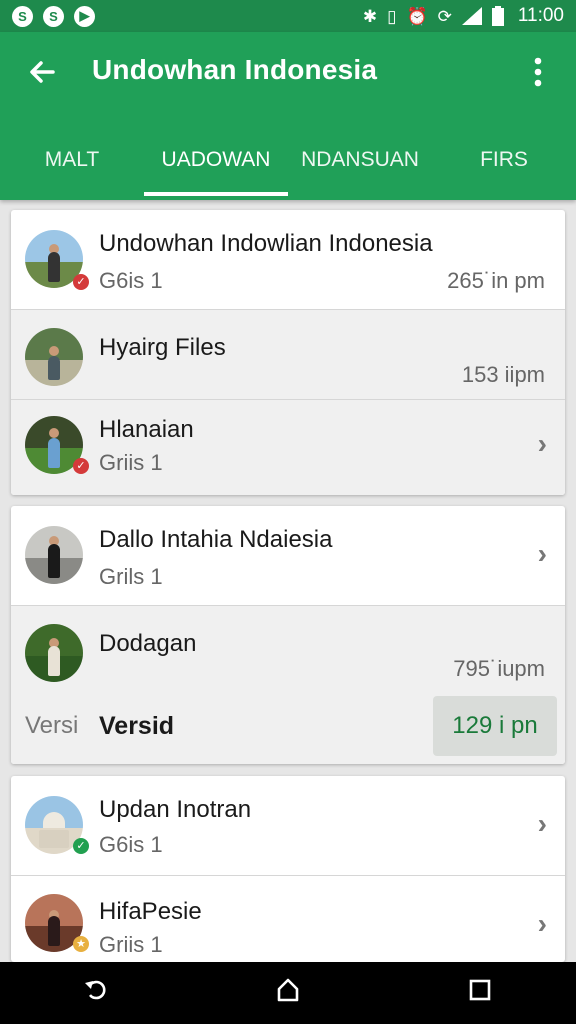  I want to click on back-arrow-icon, so click(42, 72).